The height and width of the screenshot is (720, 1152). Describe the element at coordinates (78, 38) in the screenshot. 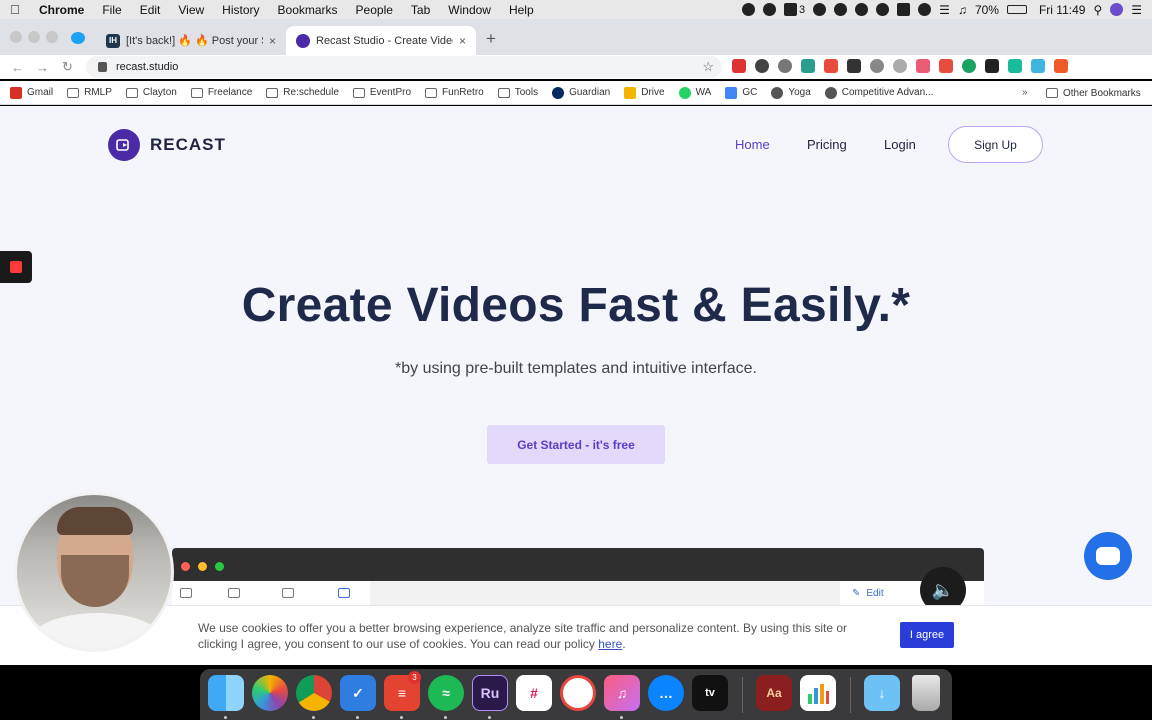

I see `pinned-tab-twitter` at that location.